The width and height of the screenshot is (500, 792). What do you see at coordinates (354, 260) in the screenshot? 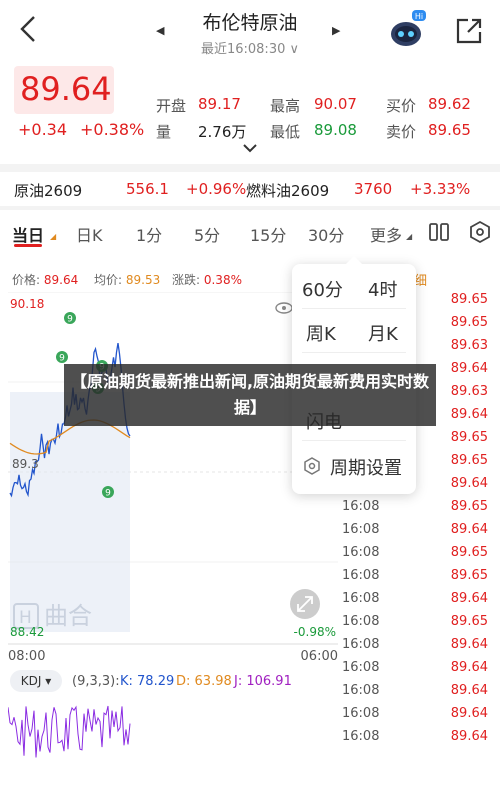
I see `dropdown-arrow` at bounding box center [354, 260].